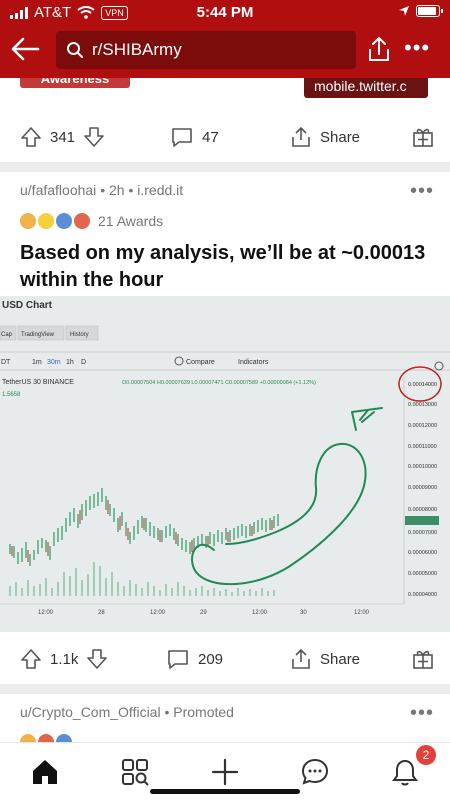 The height and width of the screenshot is (800, 450). I want to click on post-actions: 1.1k 209 Share, so click(225, 660).